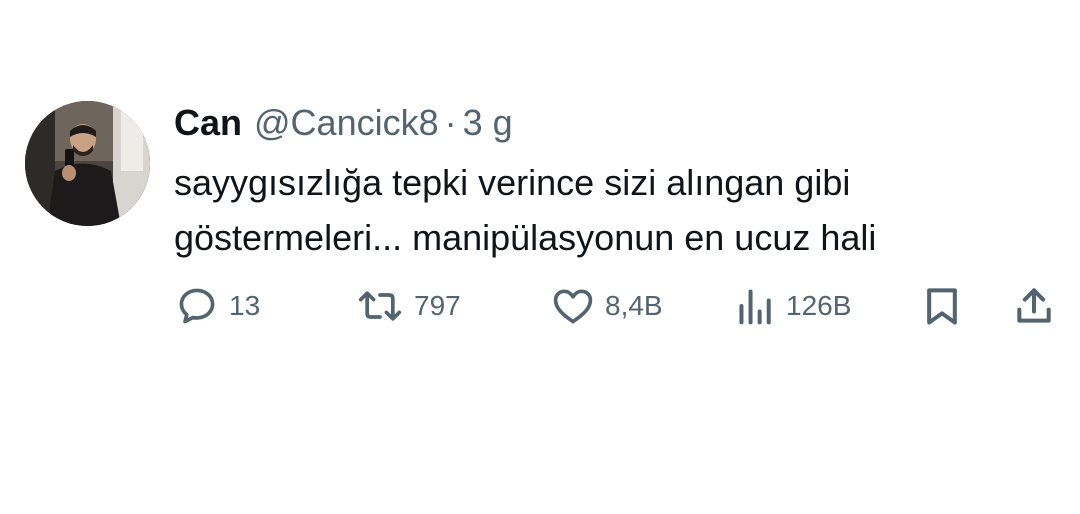 Image resolution: width=1080 pixels, height=514 pixels. Describe the element at coordinates (408, 306) in the screenshot. I see `retweet-button: 797` at that location.